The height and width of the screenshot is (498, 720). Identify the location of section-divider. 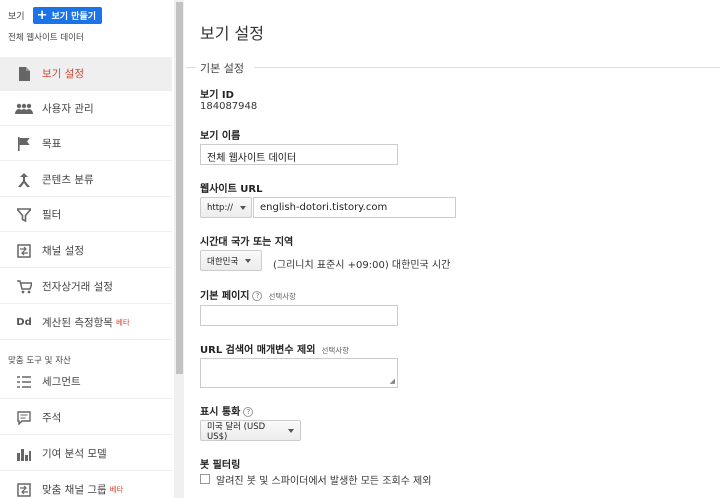
(487, 67).